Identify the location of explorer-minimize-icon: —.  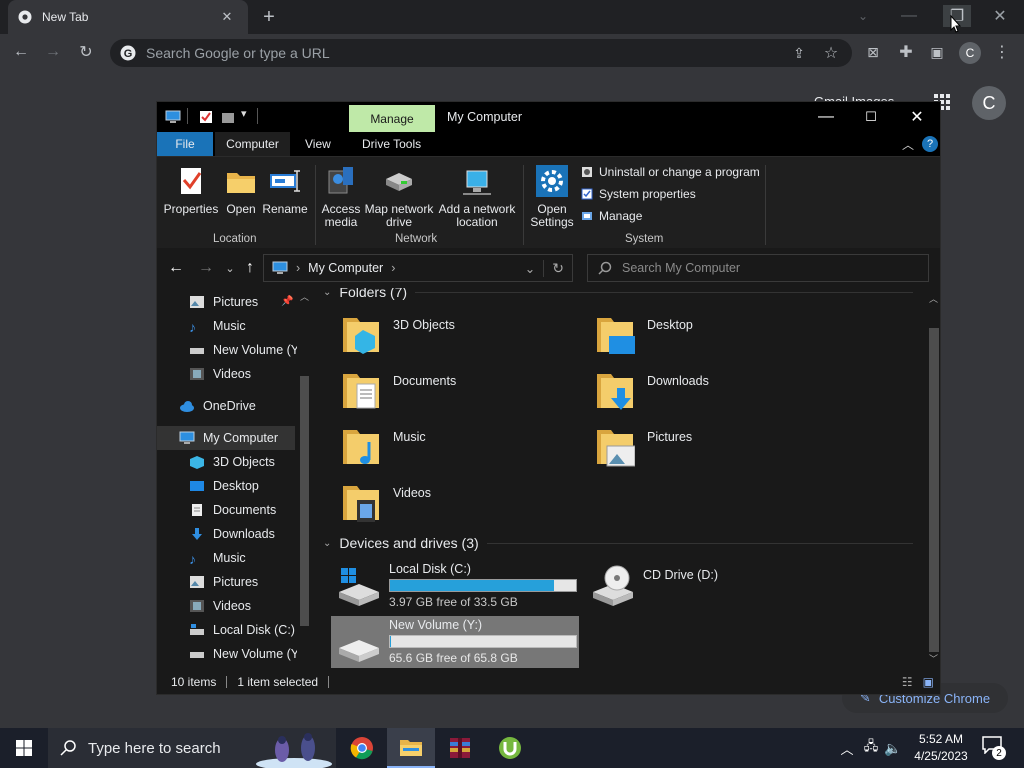
(826, 117).